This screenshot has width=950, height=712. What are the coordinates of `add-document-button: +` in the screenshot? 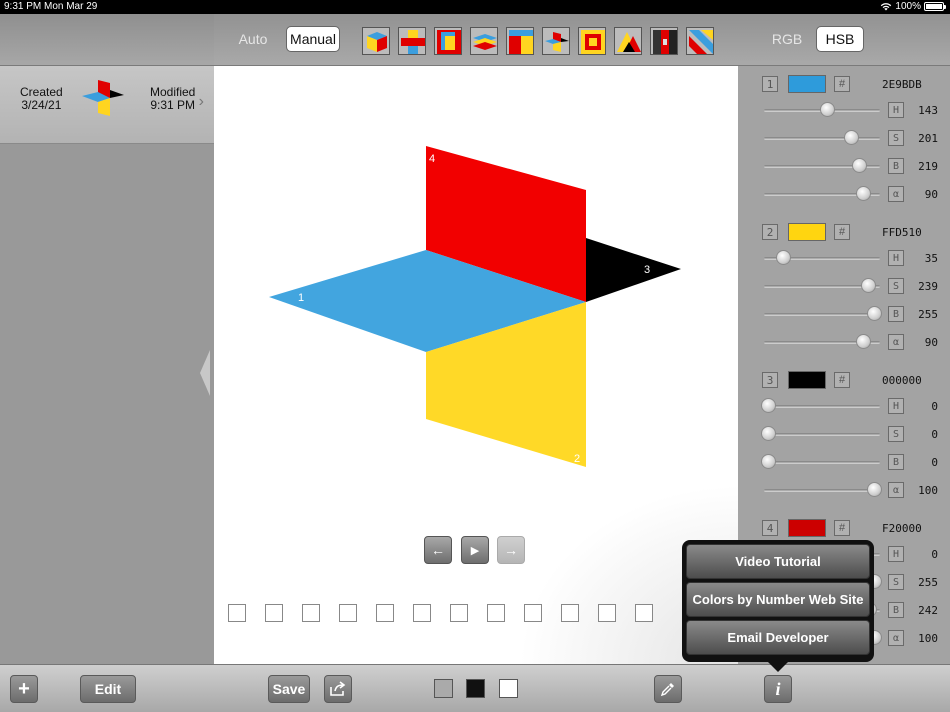 It's located at (24, 689).